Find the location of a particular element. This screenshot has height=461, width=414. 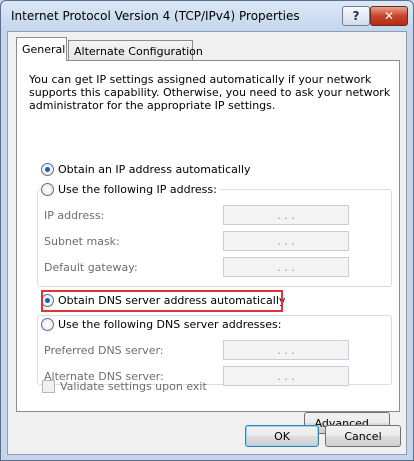

tab-general-label: General is located at coordinates (44, 49).